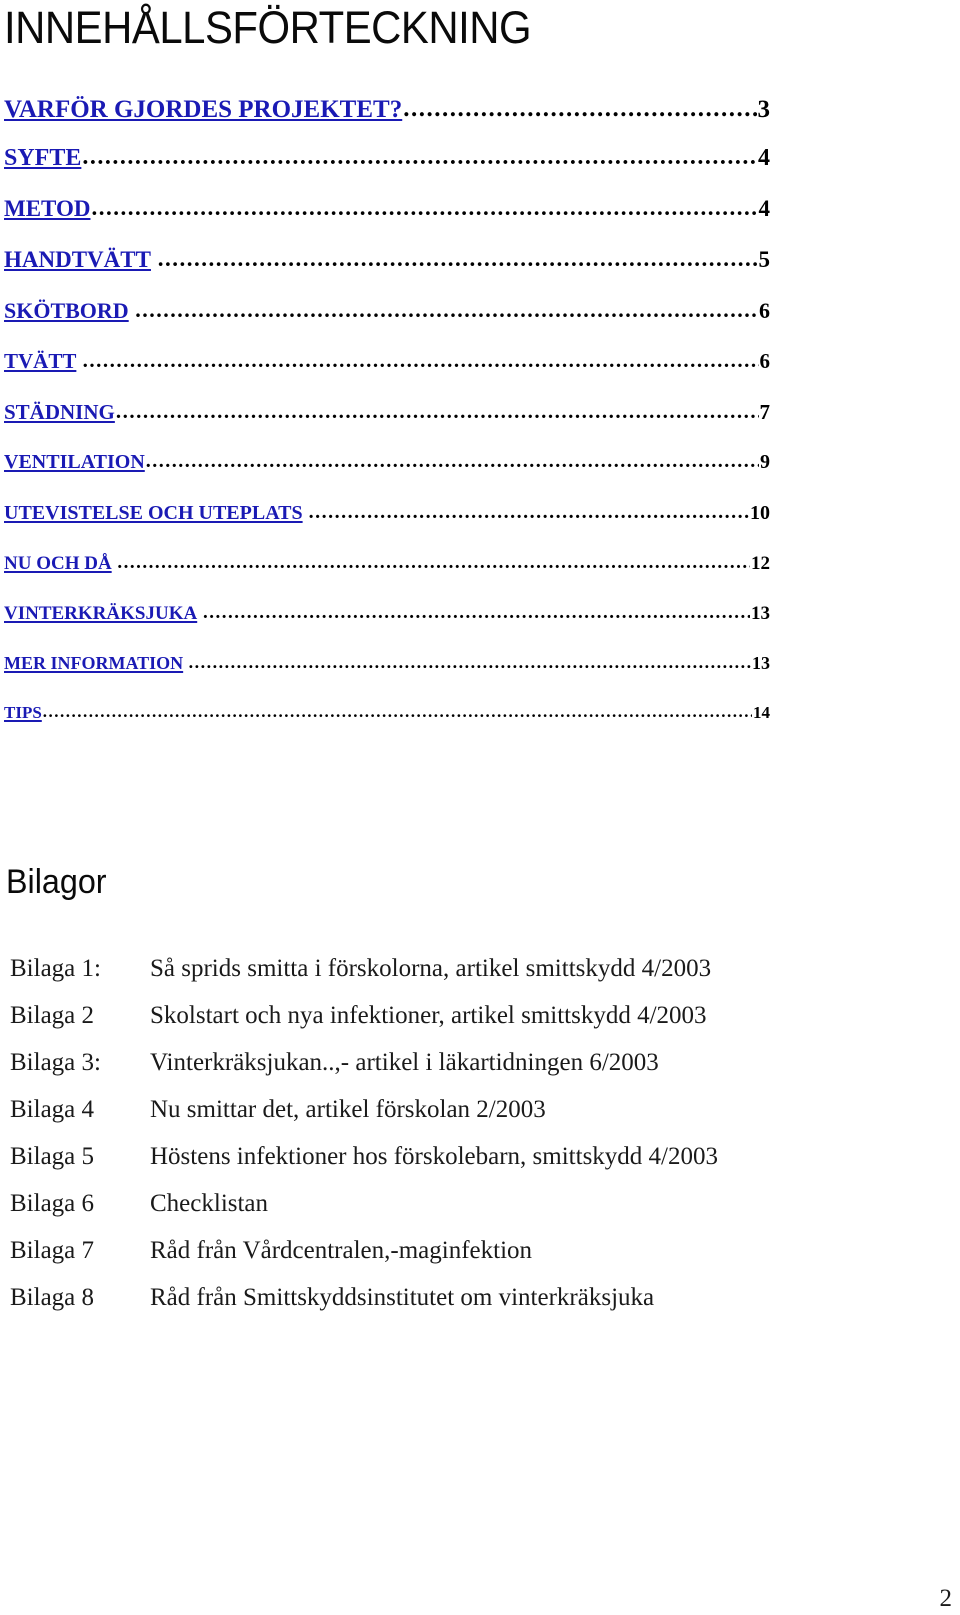 This screenshot has width=960, height=1615. What do you see at coordinates (946, 1598) in the screenshot?
I see `footer-page-number: 2` at bounding box center [946, 1598].